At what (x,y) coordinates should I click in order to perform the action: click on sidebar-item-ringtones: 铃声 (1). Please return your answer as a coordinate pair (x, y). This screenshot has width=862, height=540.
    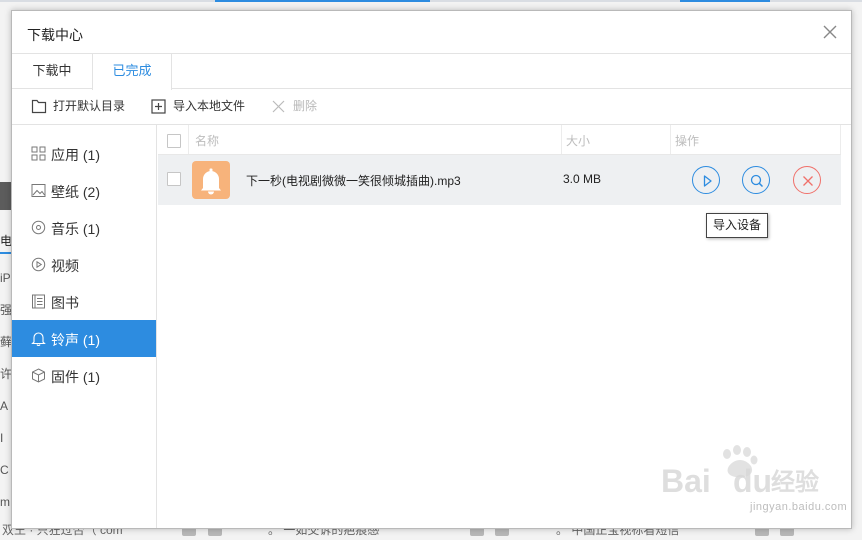
    Looking at the image, I should click on (84, 338).